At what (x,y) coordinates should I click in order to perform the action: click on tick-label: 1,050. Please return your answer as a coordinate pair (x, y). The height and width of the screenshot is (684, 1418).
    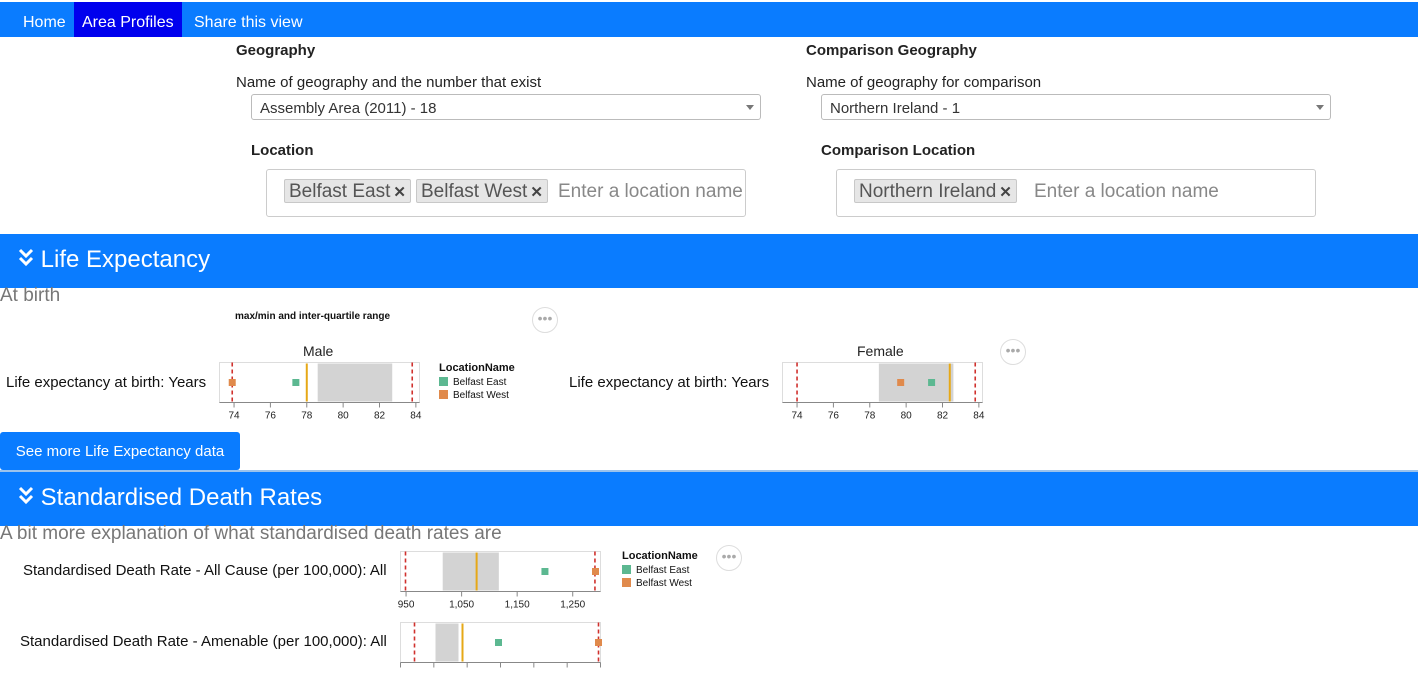
    Looking at the image, I should click on (461, 605).